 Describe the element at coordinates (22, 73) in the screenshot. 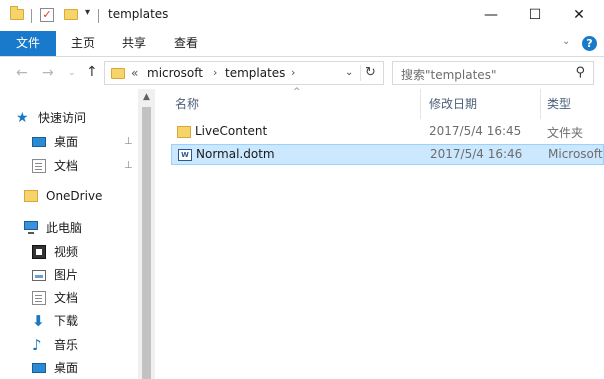

I see `back-icon: ←` at that location.